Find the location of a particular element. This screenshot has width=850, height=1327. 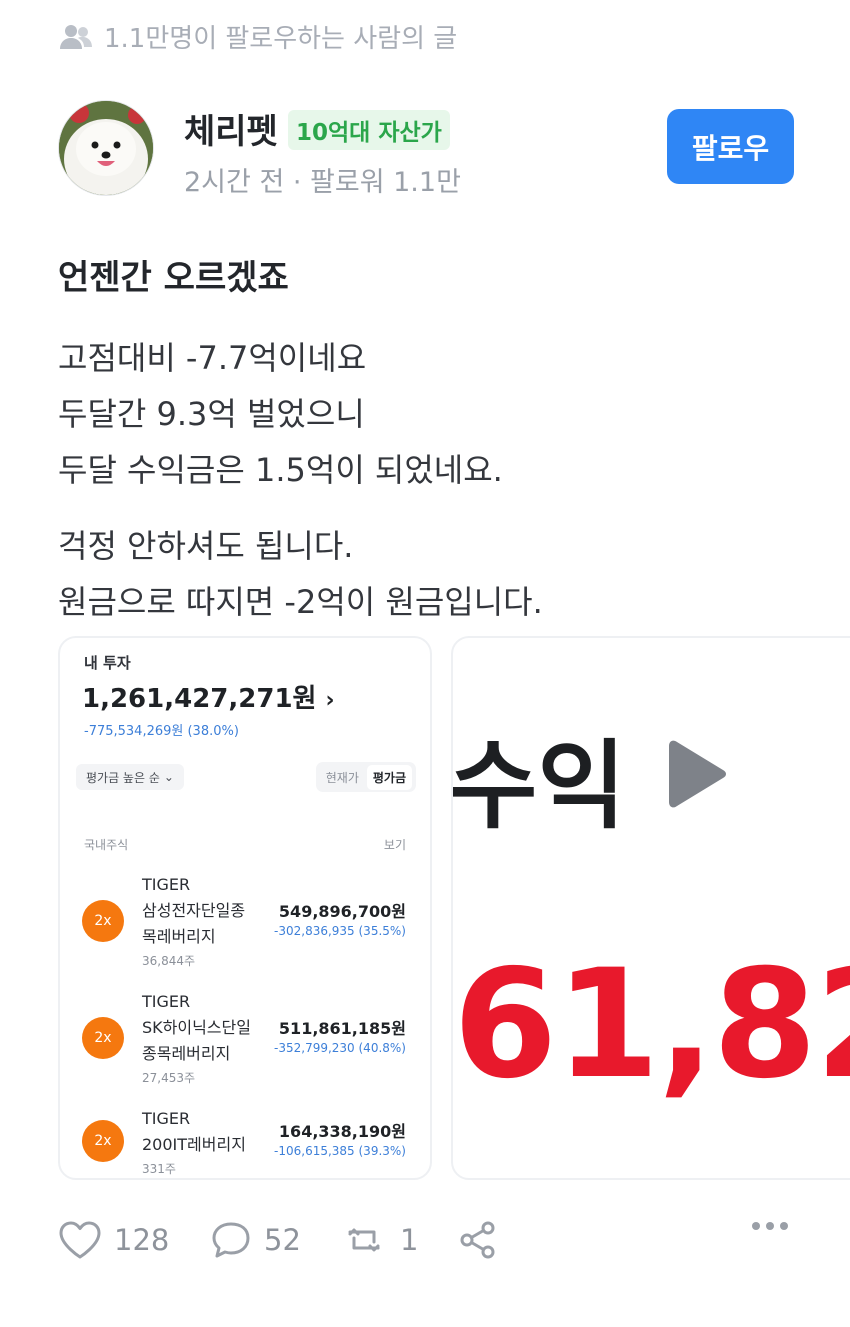

holding-name: TIGER SK하이닉스단일 종목레버리지 is located at coordinates (207, 1028).